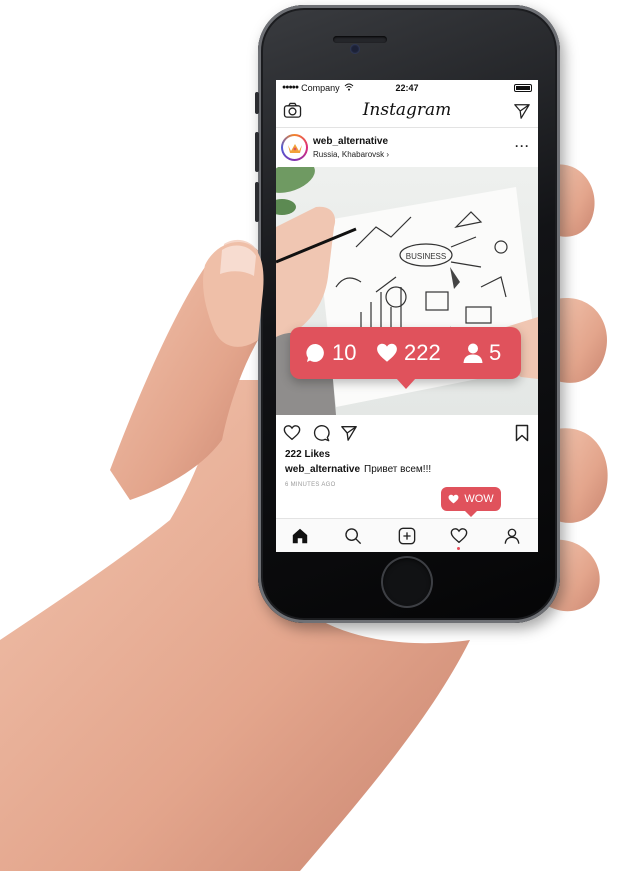  What do you see at coordinates (300, 536) in the screenshot?
I see `home-icon` at bounding box center [300, 536].